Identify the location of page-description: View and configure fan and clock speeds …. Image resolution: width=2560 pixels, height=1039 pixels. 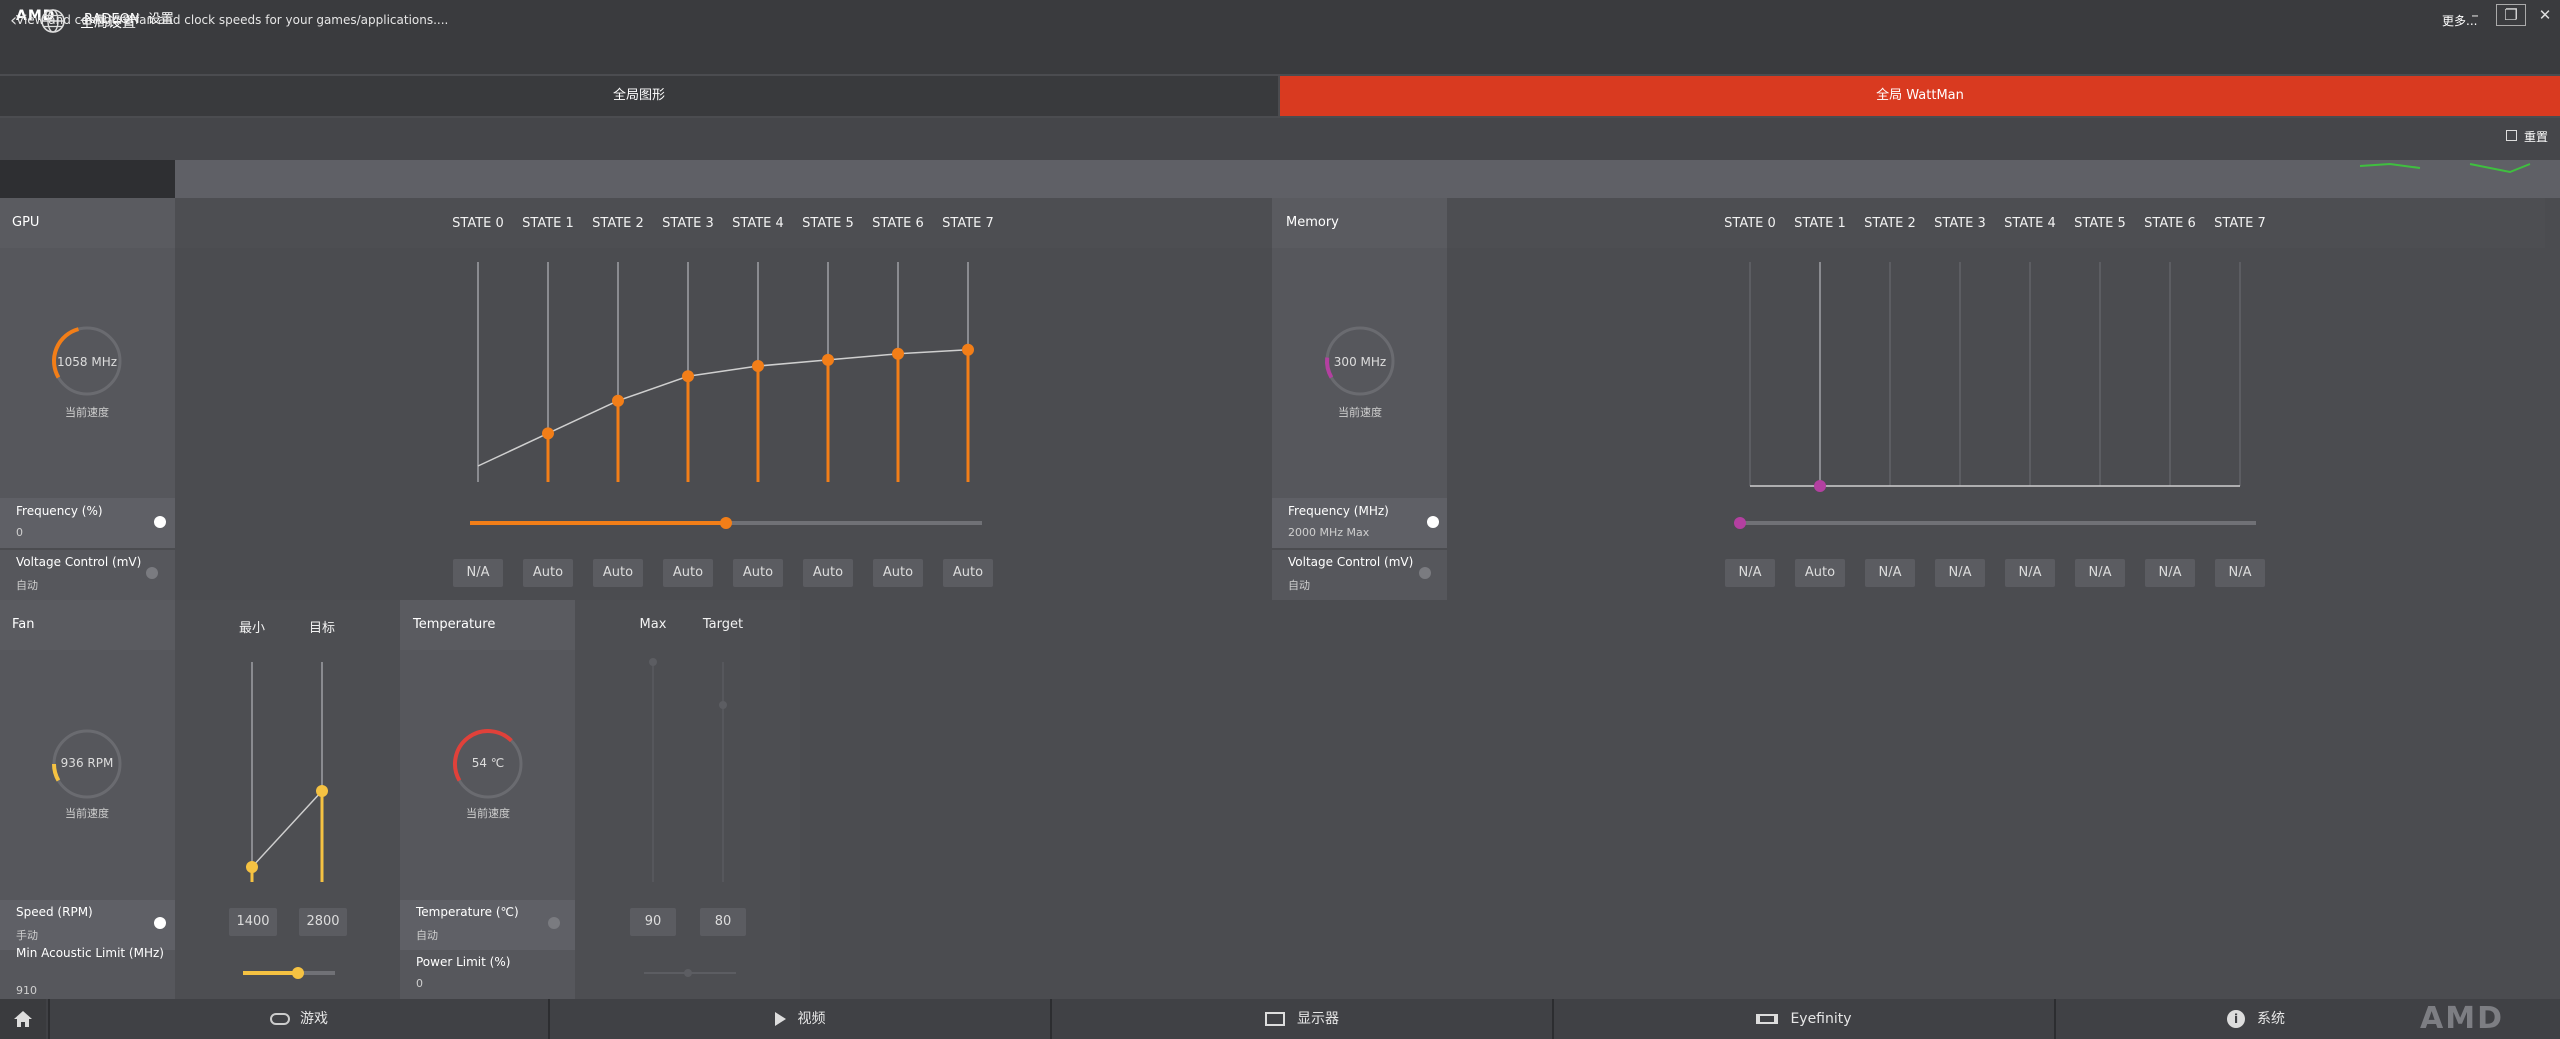
(232, 20).